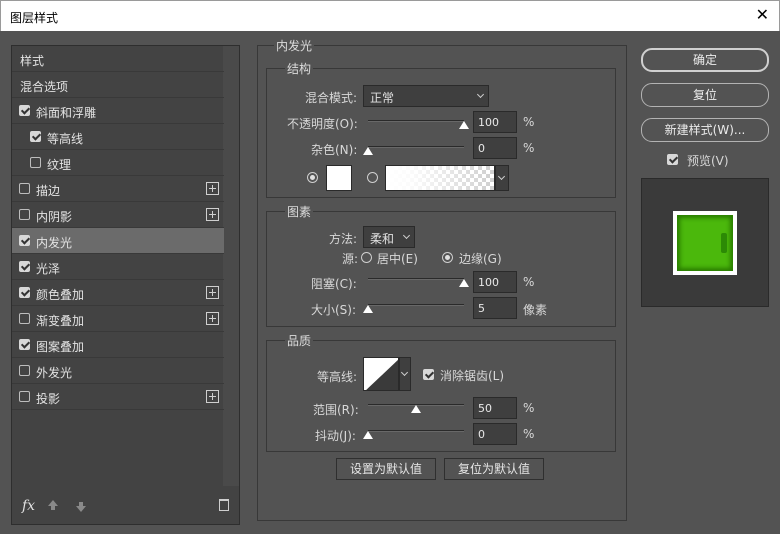 Image resolution: width=780 pixels, height=534 pixels. I want to click on style-item-label: 光泽, so click(48, 269).